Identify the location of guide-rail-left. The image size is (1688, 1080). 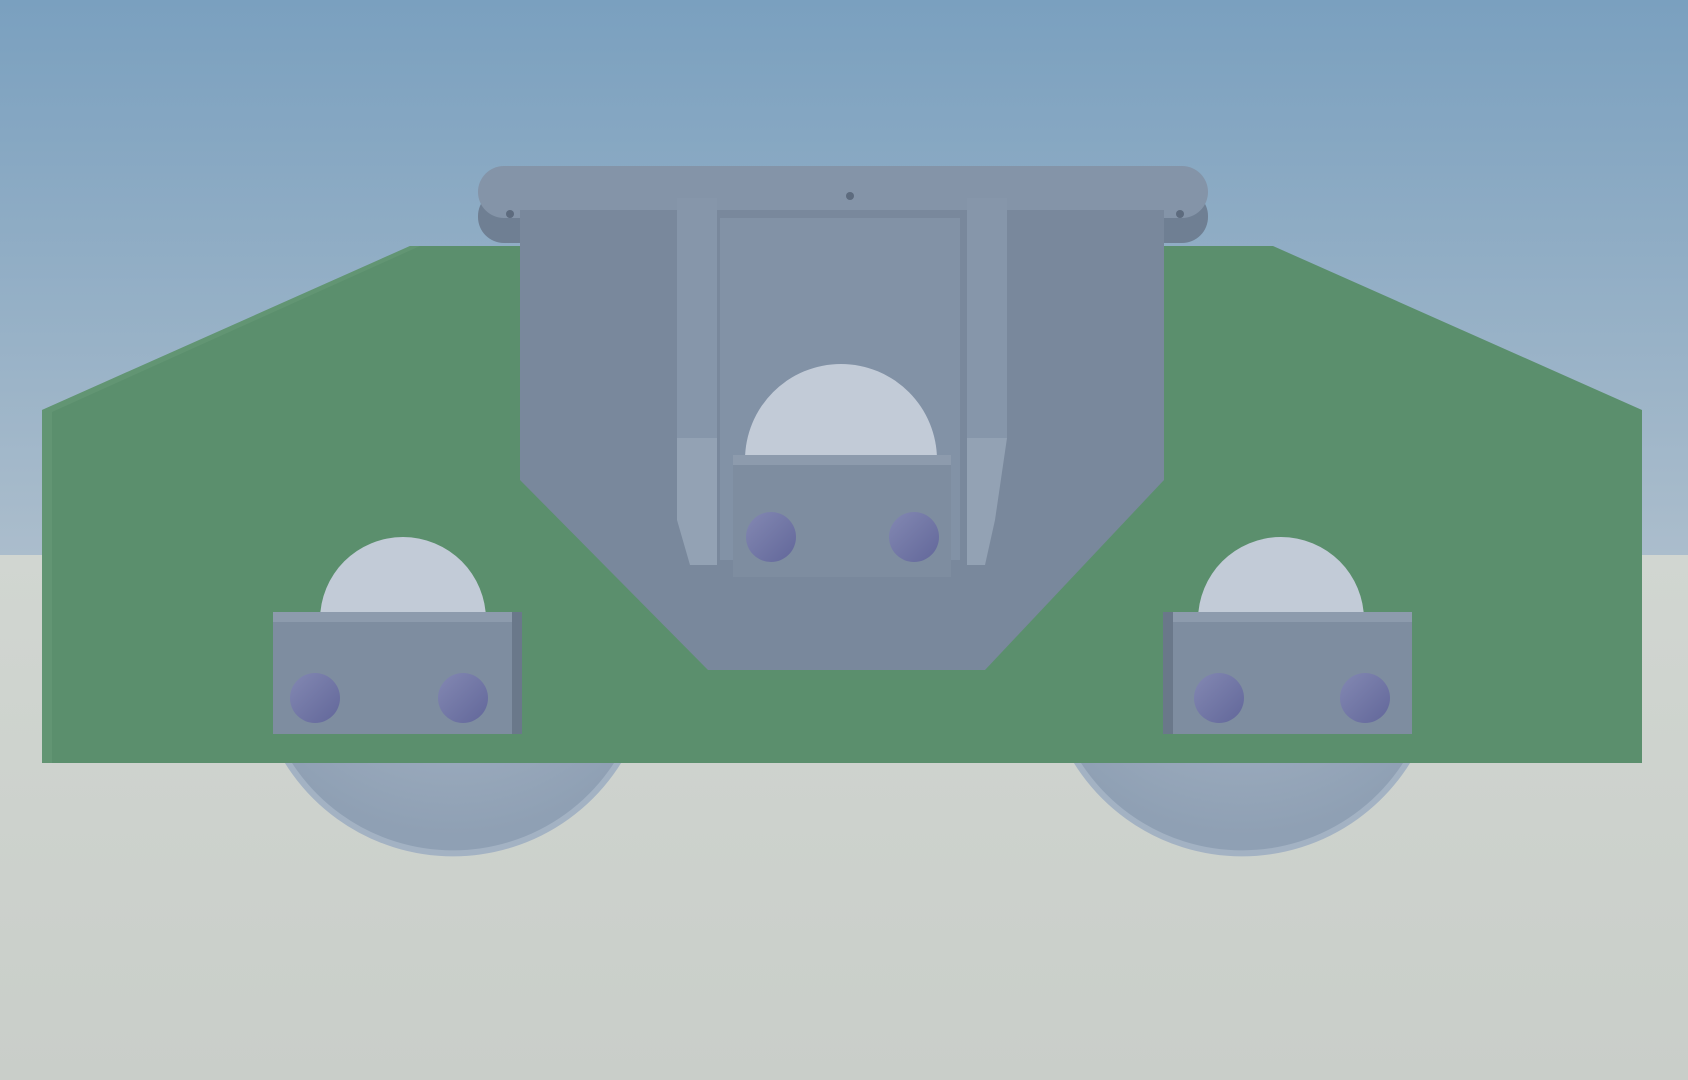
(697, 381).